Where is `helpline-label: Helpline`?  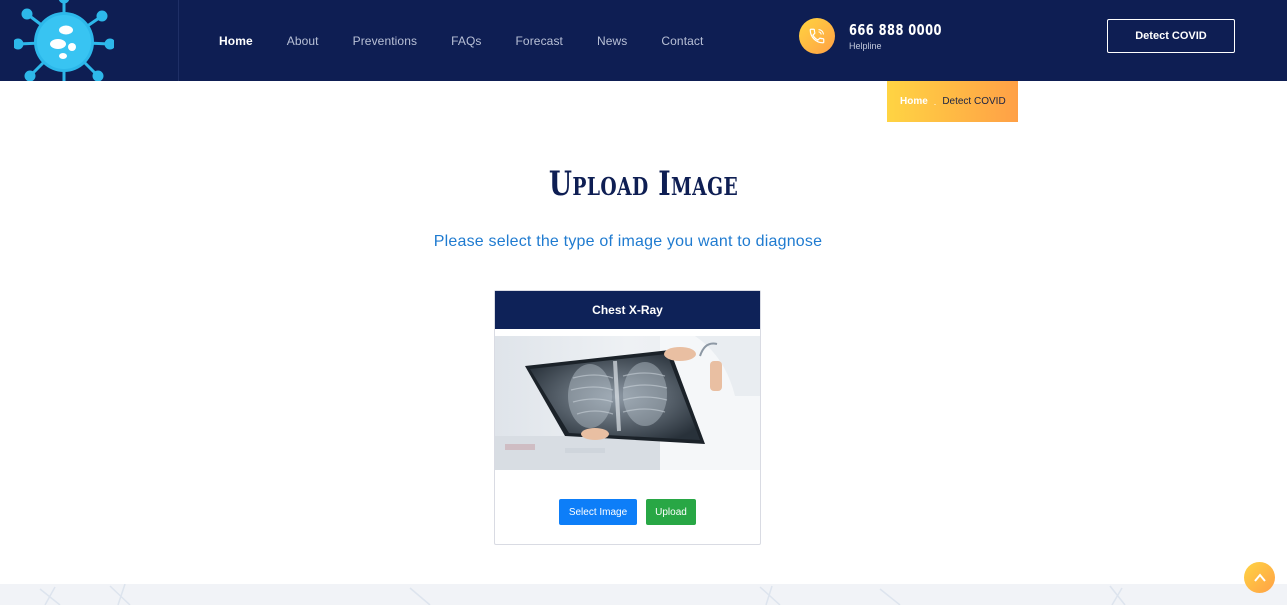 helpline-label: Helpline is located at coordinates (865, 46).